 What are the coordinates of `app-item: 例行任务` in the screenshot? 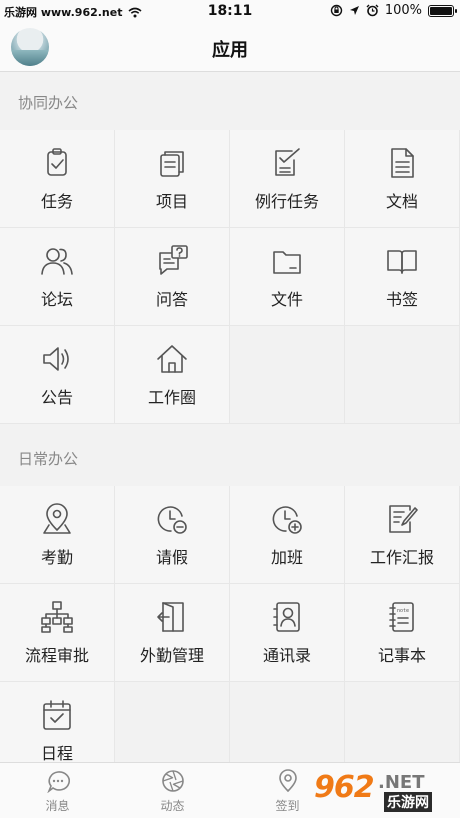 It's located at (287, 179).